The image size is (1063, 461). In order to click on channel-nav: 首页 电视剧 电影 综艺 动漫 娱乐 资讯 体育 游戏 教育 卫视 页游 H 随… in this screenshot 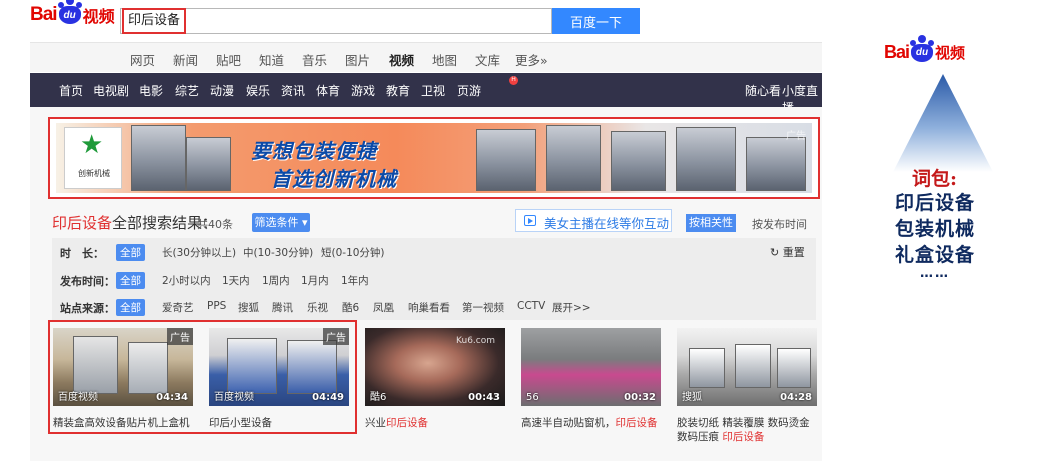, I will do `click(426, 94)`.